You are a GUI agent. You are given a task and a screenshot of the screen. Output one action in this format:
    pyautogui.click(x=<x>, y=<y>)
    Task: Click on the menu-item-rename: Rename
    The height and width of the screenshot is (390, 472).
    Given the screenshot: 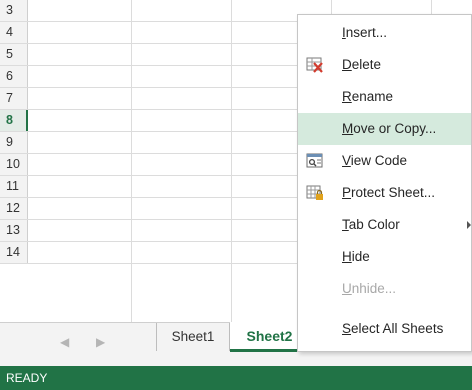 What is the action you would take?
    pyautogui.click(x=384, y=97)
    